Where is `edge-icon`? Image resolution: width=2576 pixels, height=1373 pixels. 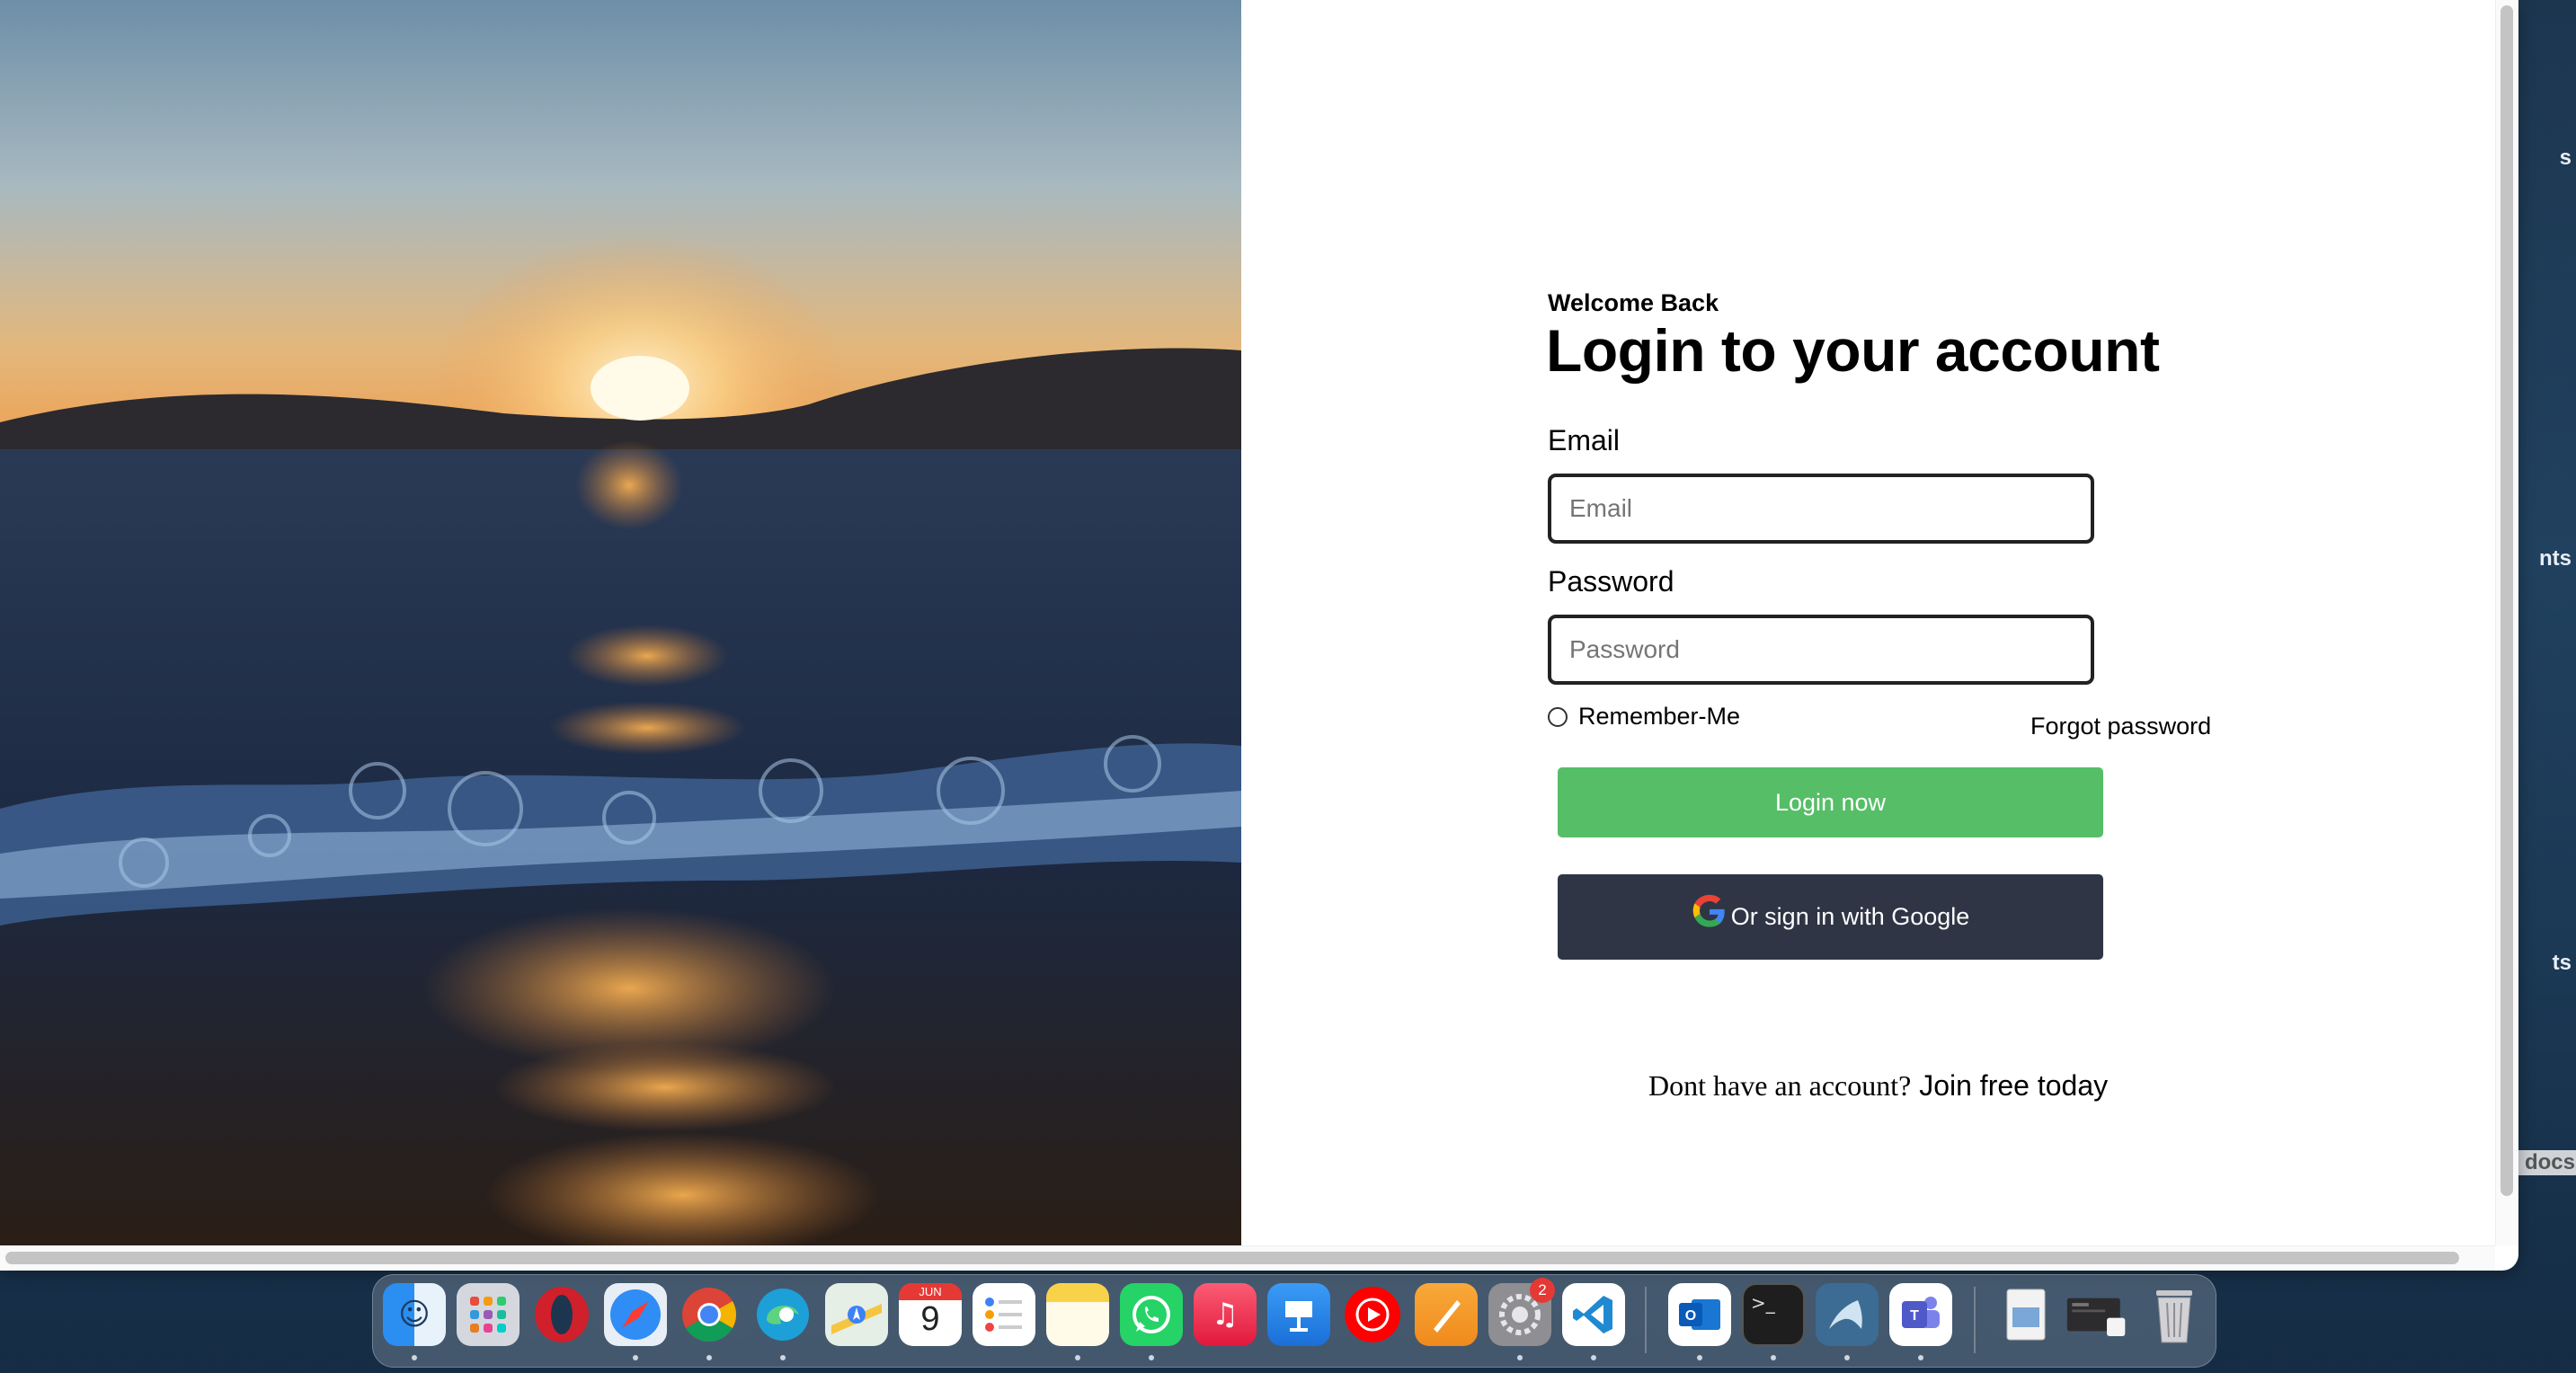 edge-icon is located at coordinates (782, 1314).